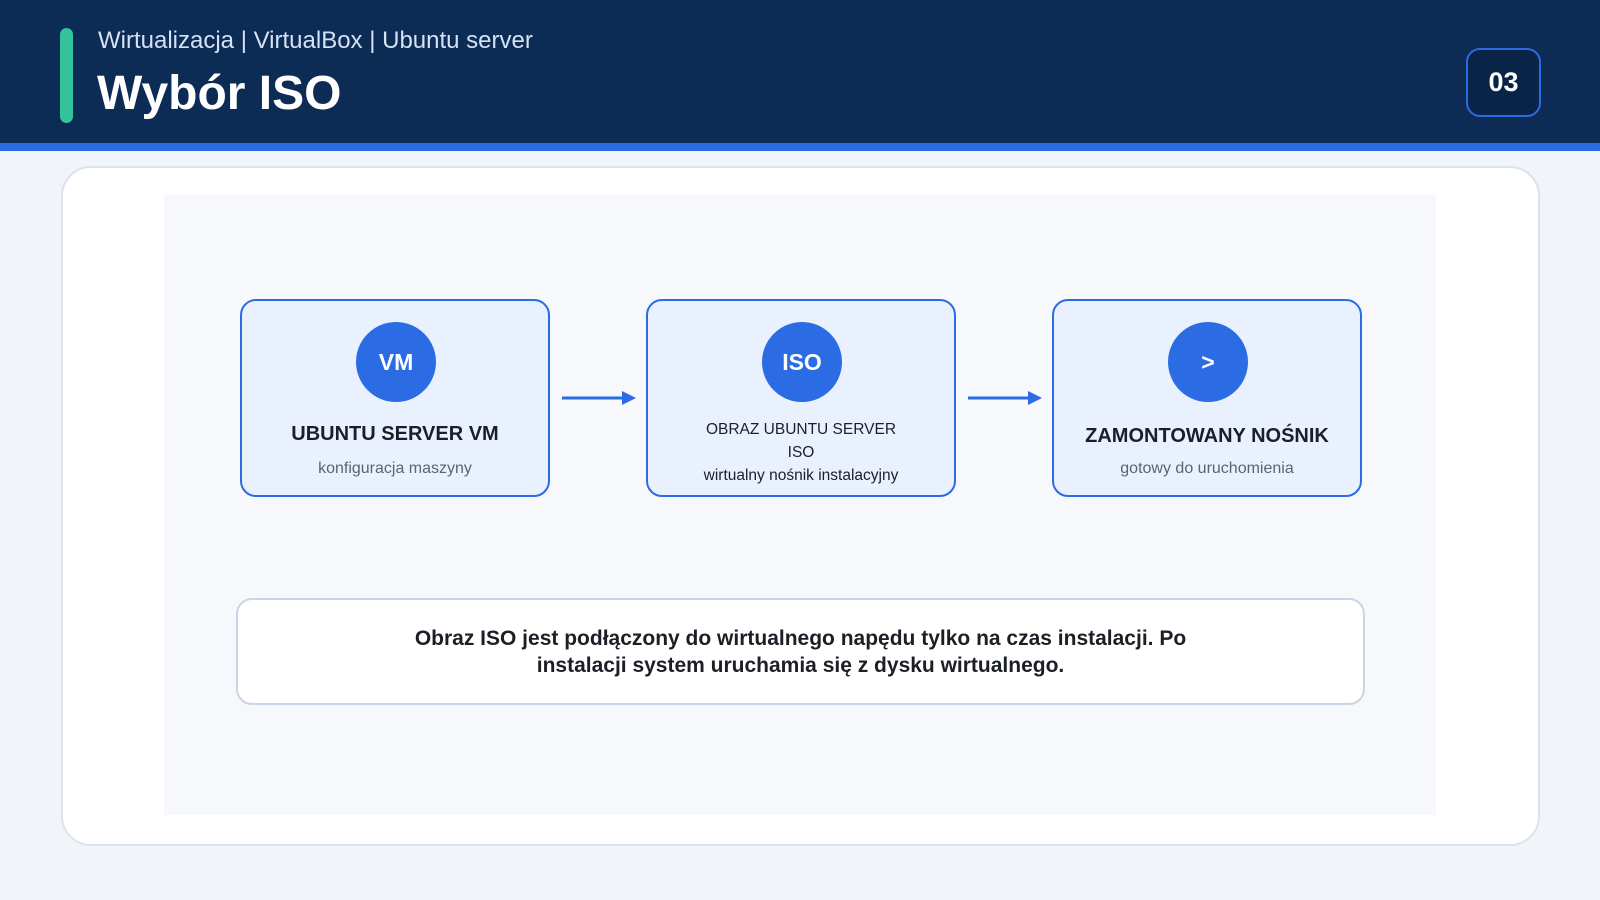 The width and height of the screenshot is (1600, 900). I want to click on node-subtitle: wirtualny nośnik instalacyjny, so click(801, 475).